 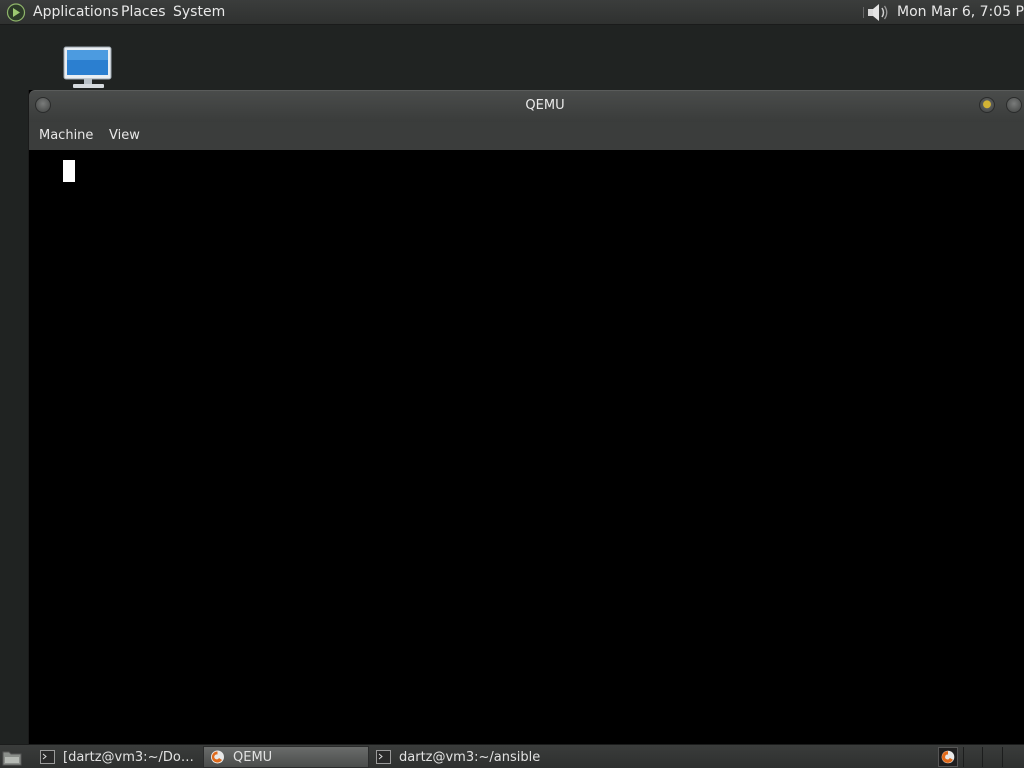 What do you see at coordinates (124, 135) in the screenshot?
I see `view-menu: View` at bounding box center [124, 135].